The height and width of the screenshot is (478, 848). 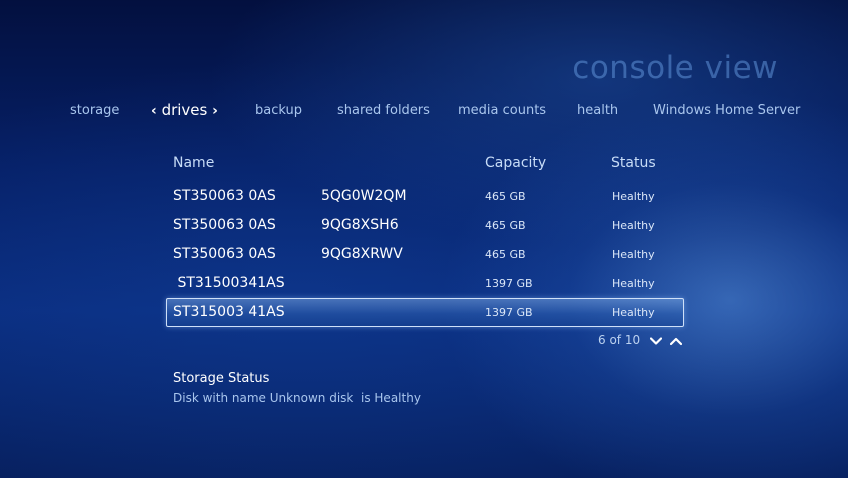 I want to click on tab-shared-folders: shared folders, so click(x=383, y=110).